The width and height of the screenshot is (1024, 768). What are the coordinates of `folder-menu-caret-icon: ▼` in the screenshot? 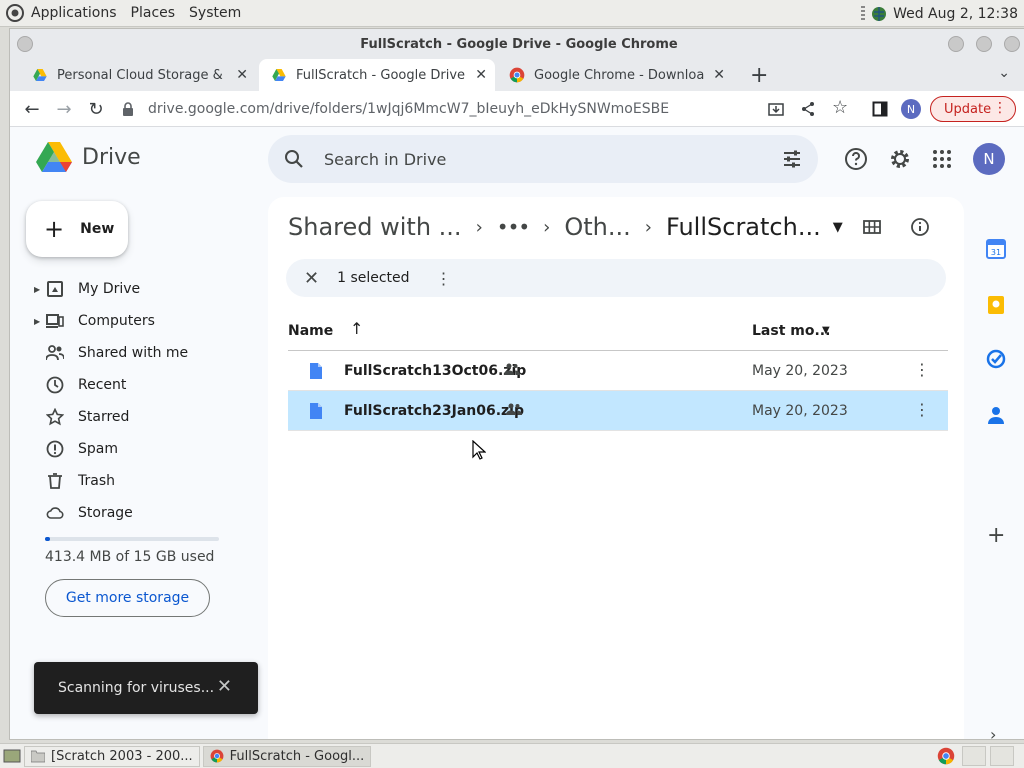 It's located at (838, 227).